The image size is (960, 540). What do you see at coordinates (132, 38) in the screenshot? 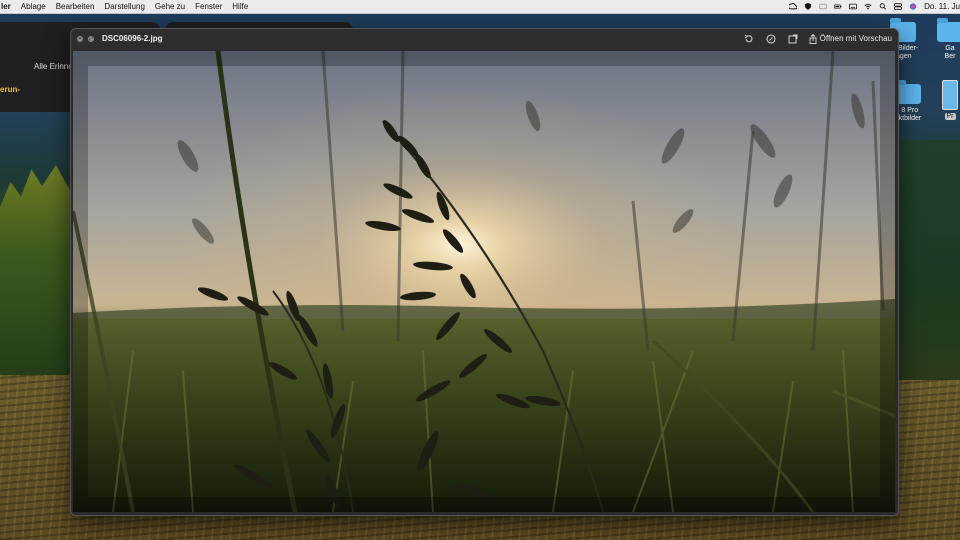
I see `quicklook-filename: DSC06096-2.jpg` at bounding box center [132, 38].